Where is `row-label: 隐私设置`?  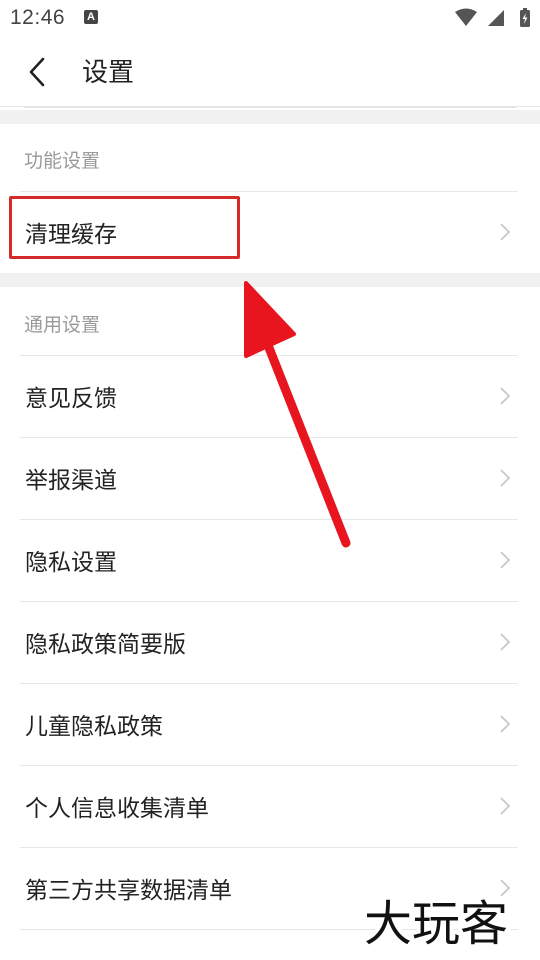 row-label: 隐私设置 is located at coordinates (71, 563).